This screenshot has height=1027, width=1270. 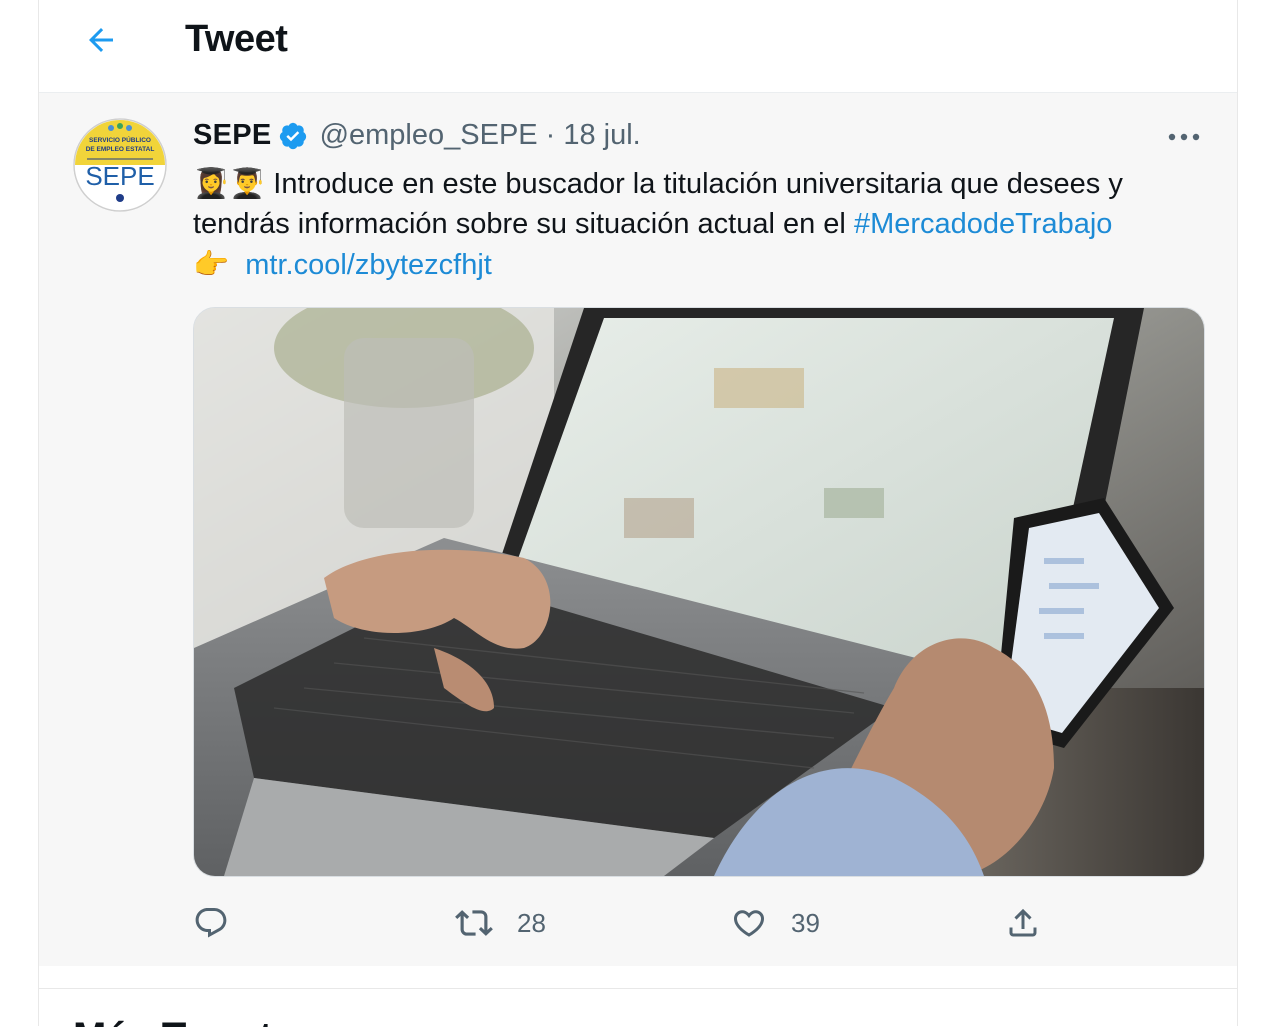 I want to click on retweet-count: 28, so click(x=531, y=922).